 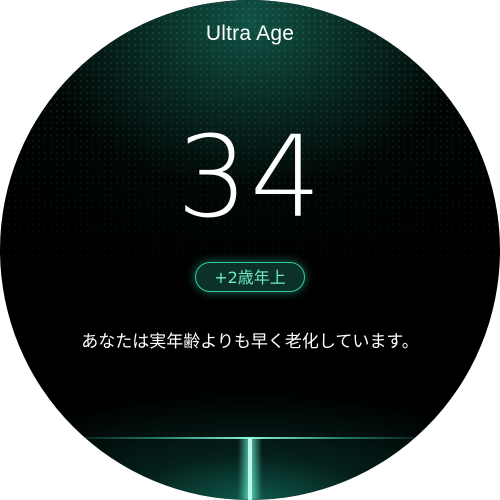 I want to click on age-difference-badge: +2歳年上, so click(x=250, y=277).